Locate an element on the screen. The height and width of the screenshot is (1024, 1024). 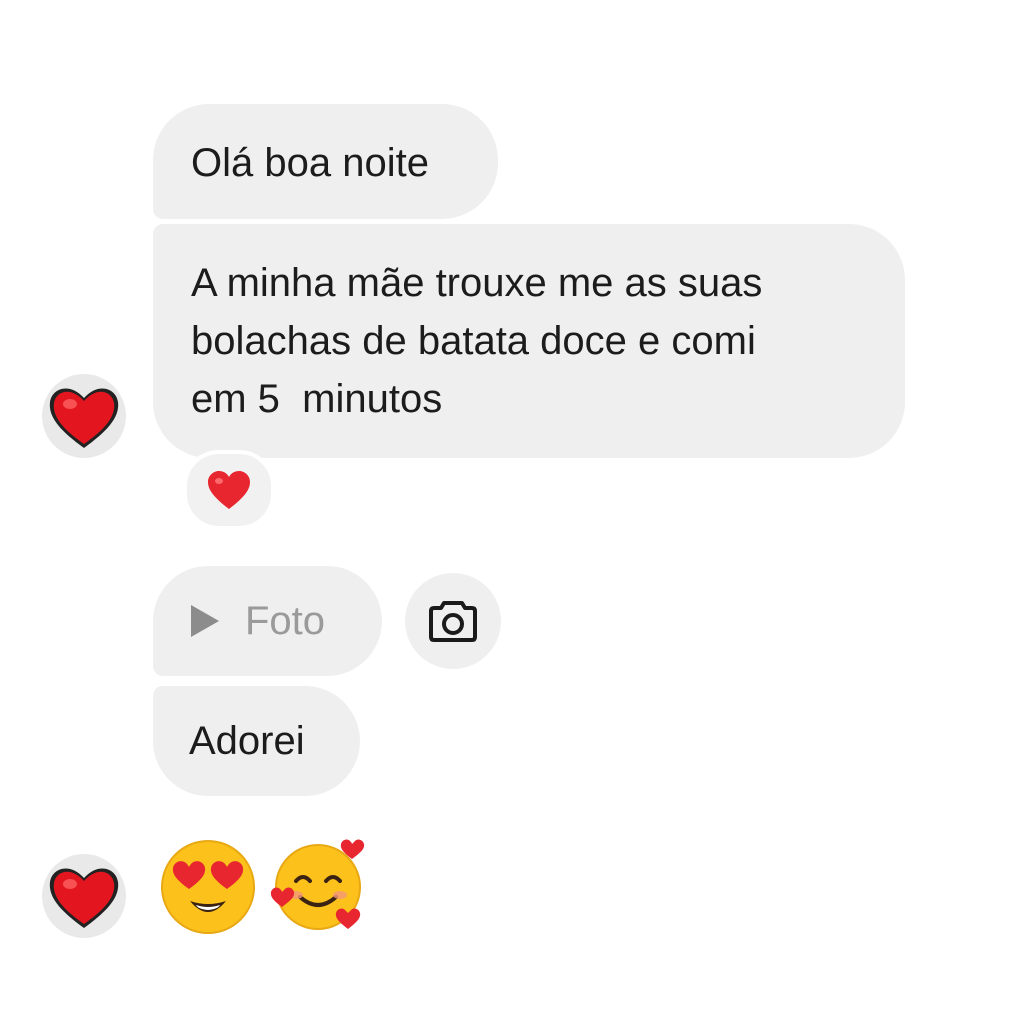
smiling-face-with-hearts-icon is located at coordinates (317, 884).